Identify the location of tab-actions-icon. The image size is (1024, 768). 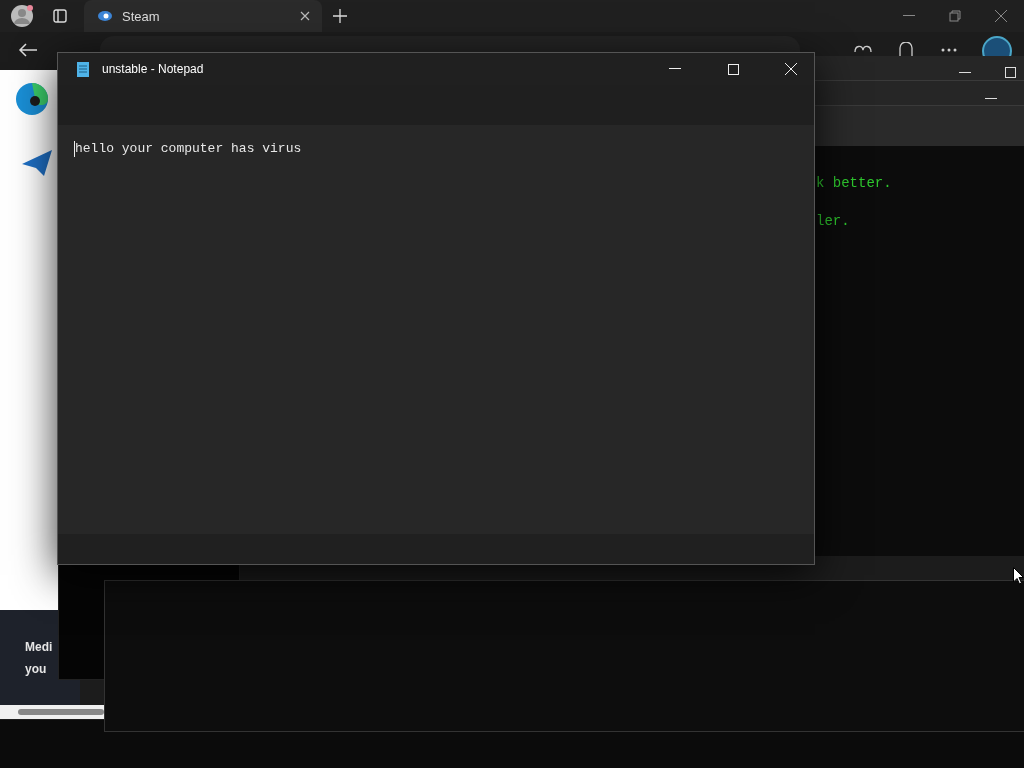
(60, 16).